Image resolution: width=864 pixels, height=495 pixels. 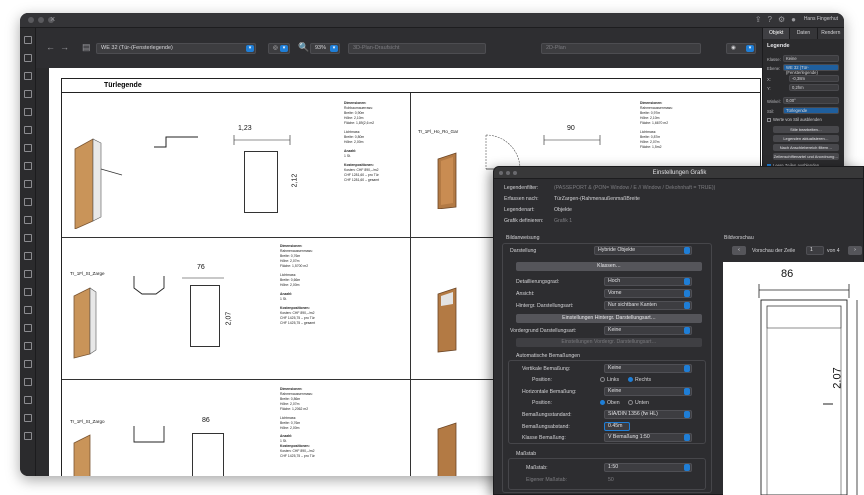 What do you see at coordinates (28, 130) in the screenshot?
I see `rectangle-tool-icon` at bounding box center [28, 130].